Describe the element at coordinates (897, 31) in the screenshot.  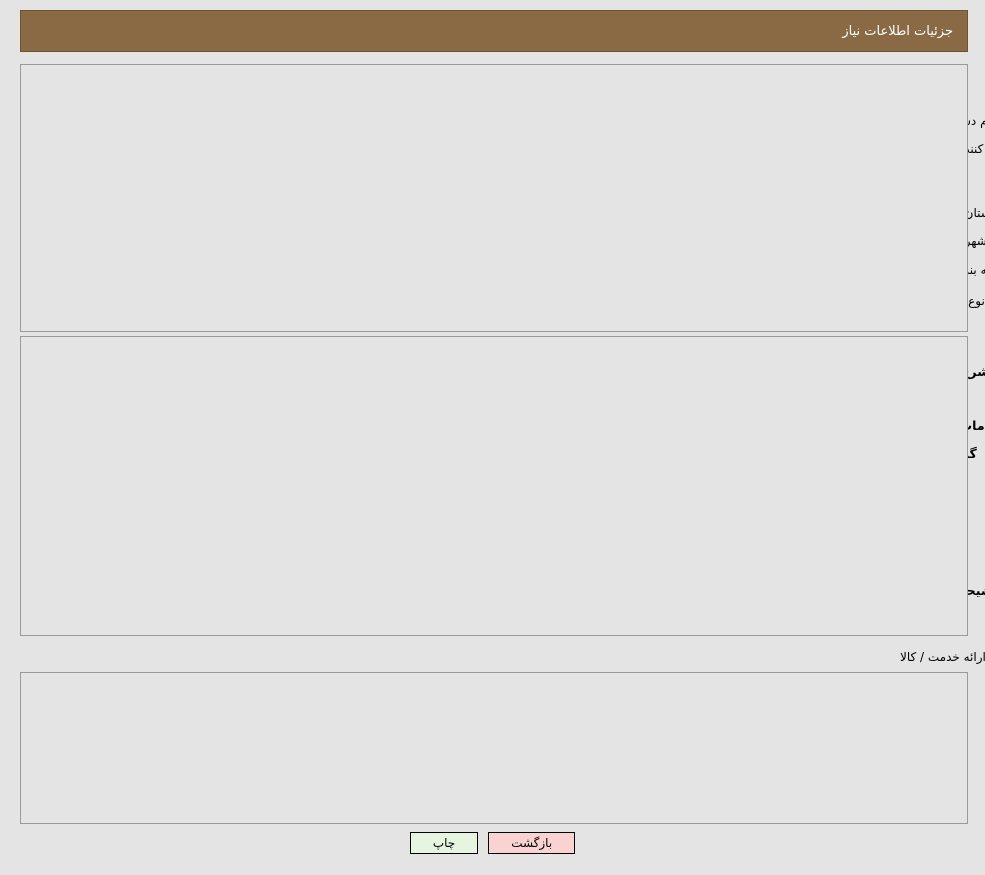
I see `page-title: جزئیات اطلاعات نیاز` at that location.